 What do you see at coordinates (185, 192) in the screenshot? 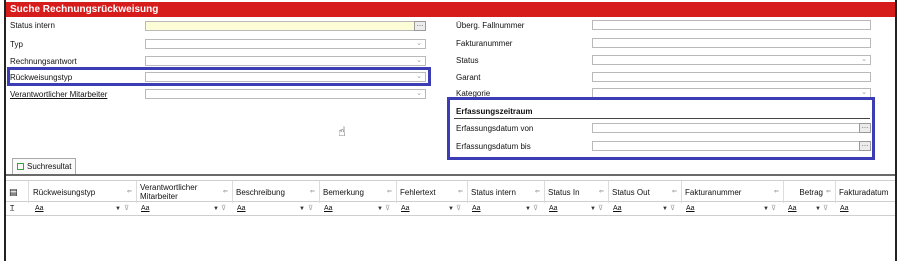
I see `column-header: Verantwortlicher Mitarbeiter ⇐` at bounding box center [185, 192].